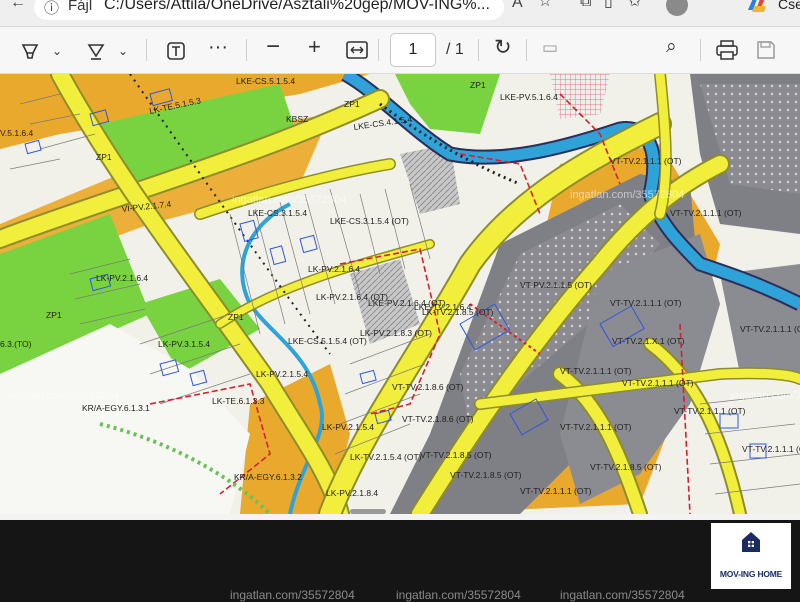  I want to click on search-icon: ⌕, so click(671, 46).